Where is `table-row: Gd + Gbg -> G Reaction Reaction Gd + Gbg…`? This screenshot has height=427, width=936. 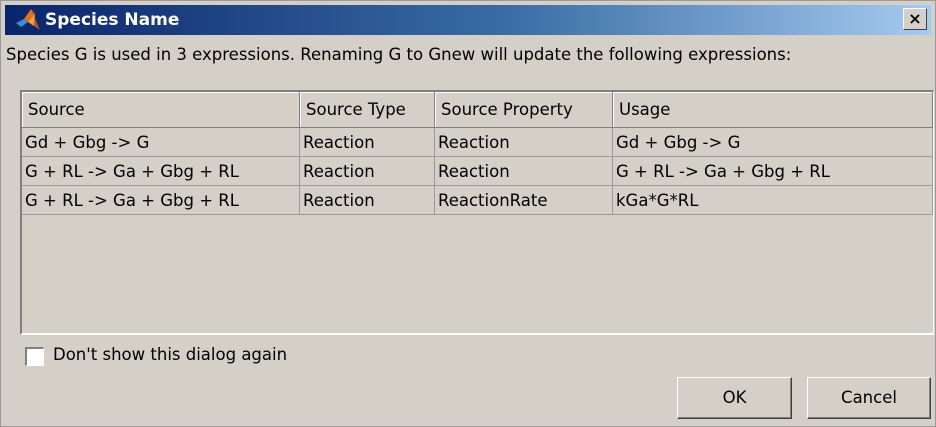
table-row: Gd + Gbg -> G Reaction Reaction Gd + Gbg… is located at coordinates (477, 142).